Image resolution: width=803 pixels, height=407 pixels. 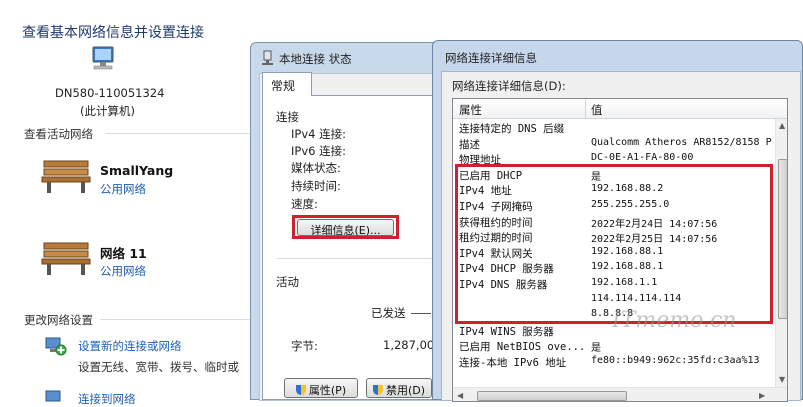 I want to click on scroll-down-arrow-icon: ▼, so click(x=782, y=379).